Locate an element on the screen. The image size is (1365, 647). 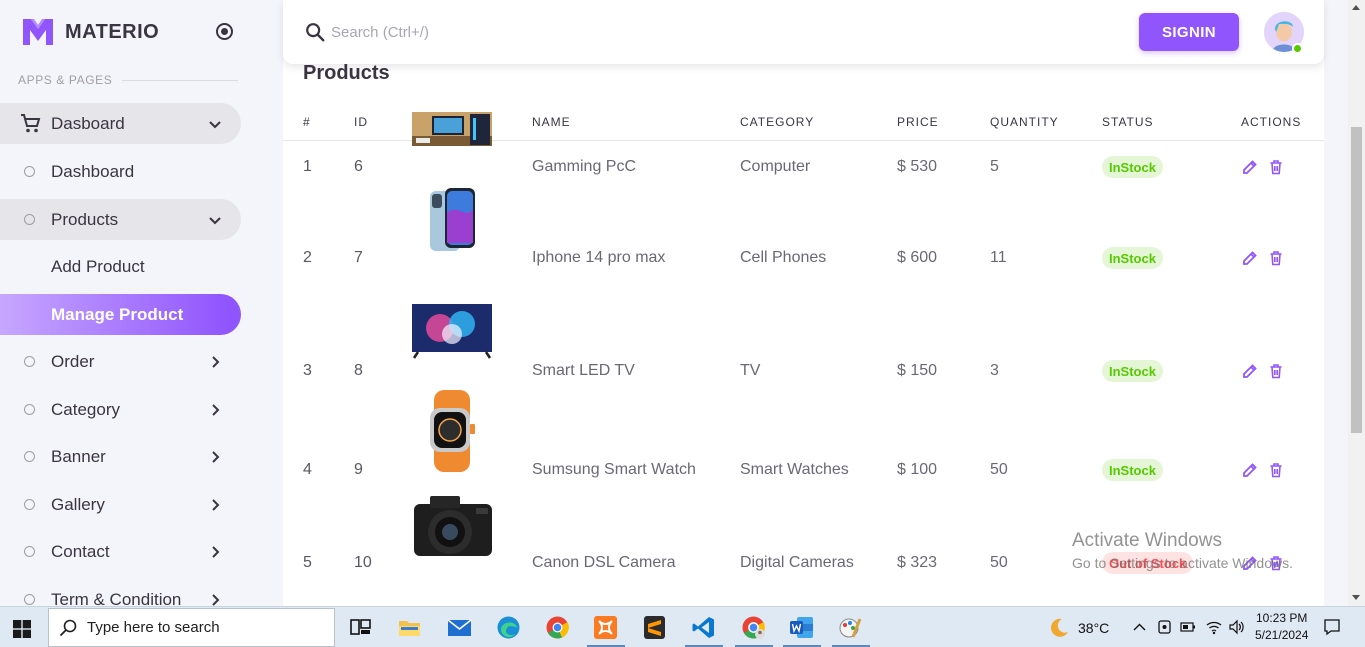
battery-icon is located at coordinates (1188, 627).